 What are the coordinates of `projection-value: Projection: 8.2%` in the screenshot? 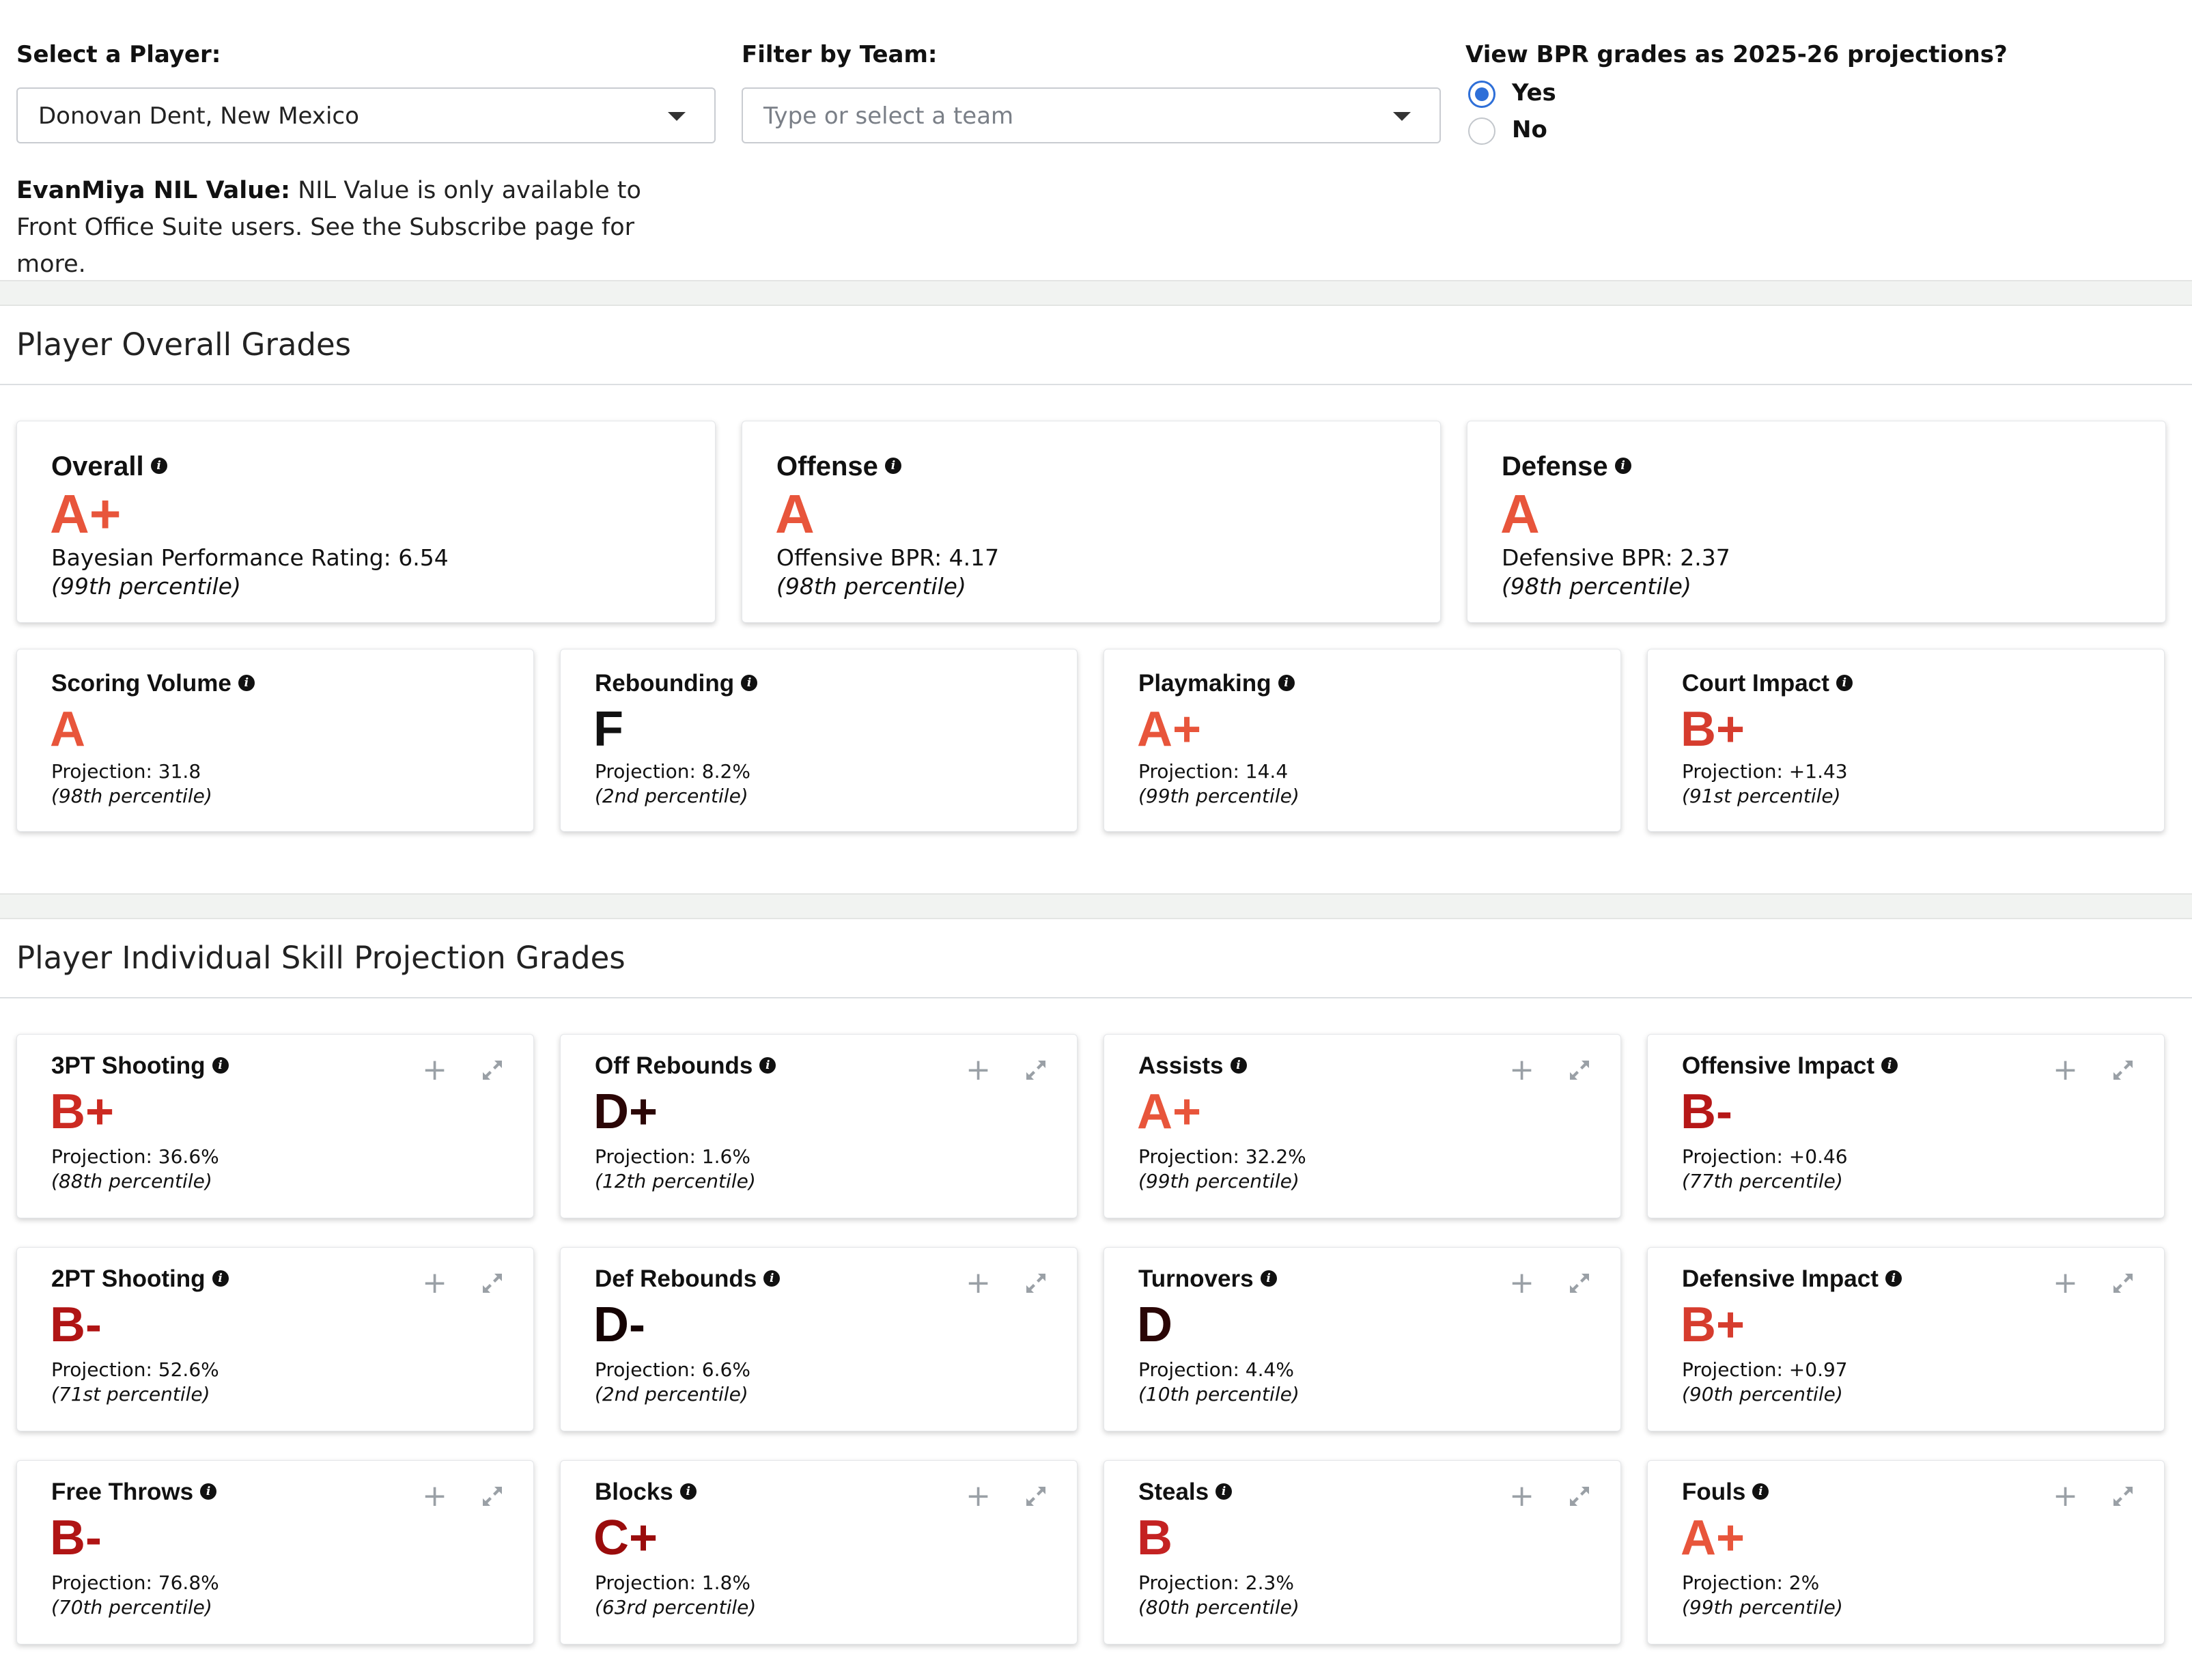 It's located at (672, 771).